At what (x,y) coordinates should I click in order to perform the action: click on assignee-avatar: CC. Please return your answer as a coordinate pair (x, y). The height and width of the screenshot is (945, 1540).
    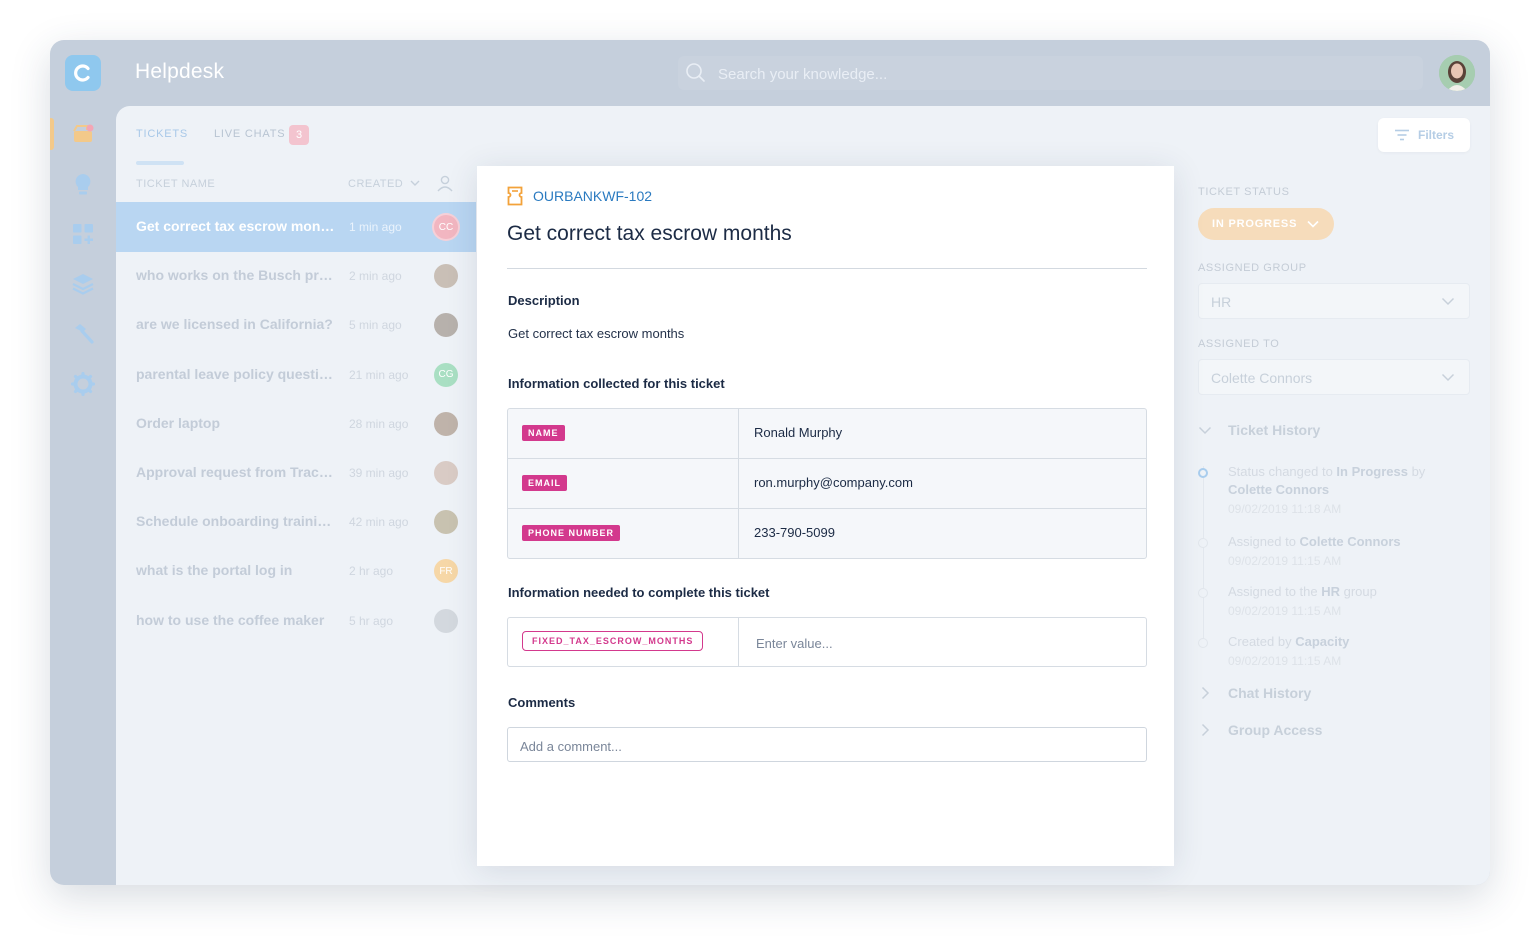
    Looking at the image, I should click on (446, 227).